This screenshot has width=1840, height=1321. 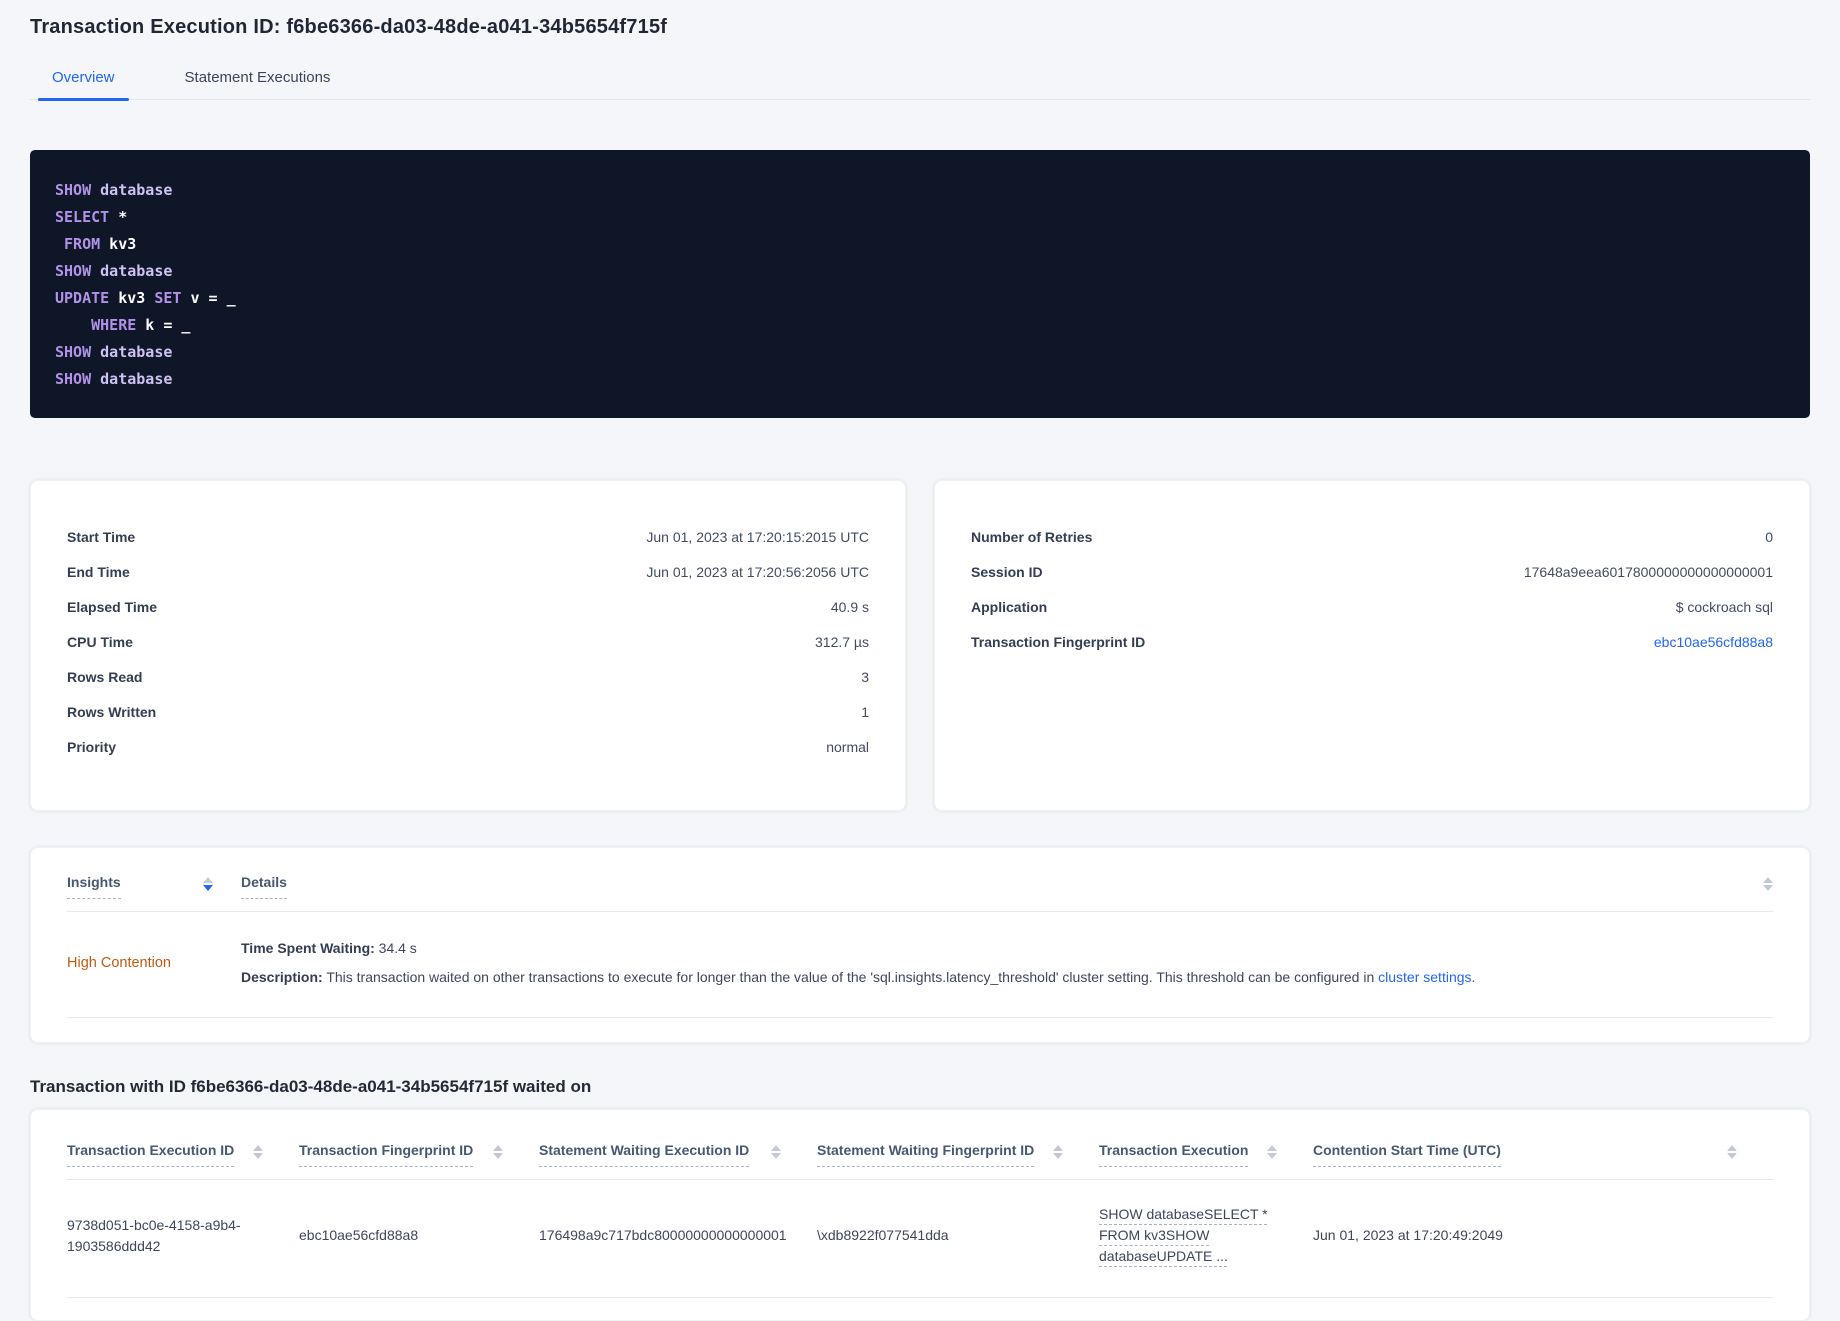 I want to click on summary-row: Rows Read 3, so click(x=468, y=676).